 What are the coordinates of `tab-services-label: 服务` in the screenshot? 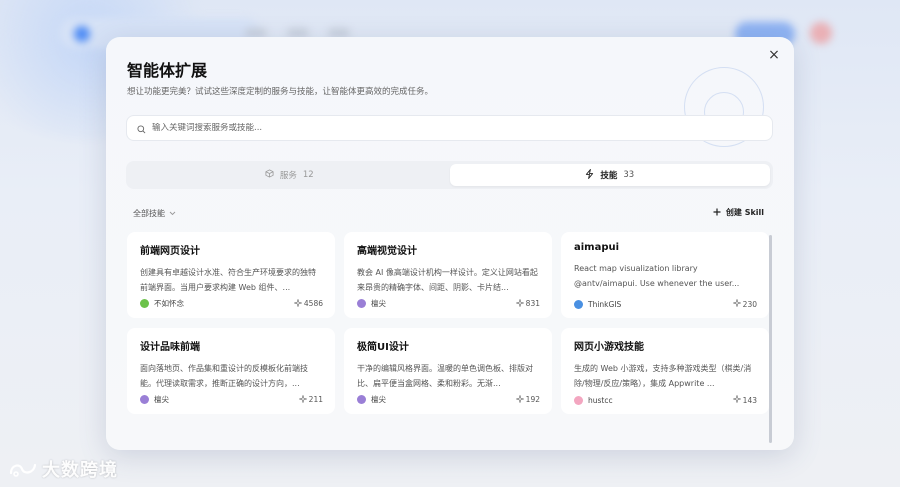 It's located at (288, 176).